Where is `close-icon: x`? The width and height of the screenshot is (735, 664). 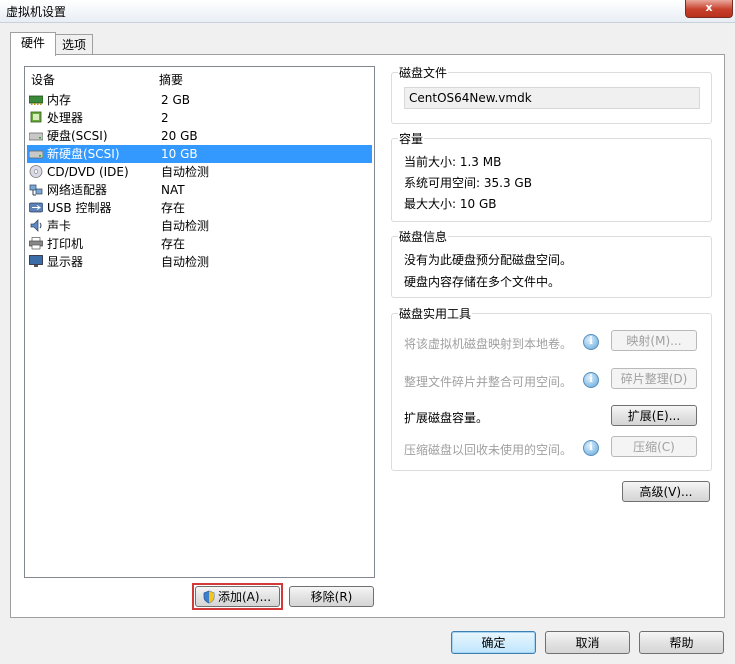 close-icon: x is located at coordinates (709, 7).